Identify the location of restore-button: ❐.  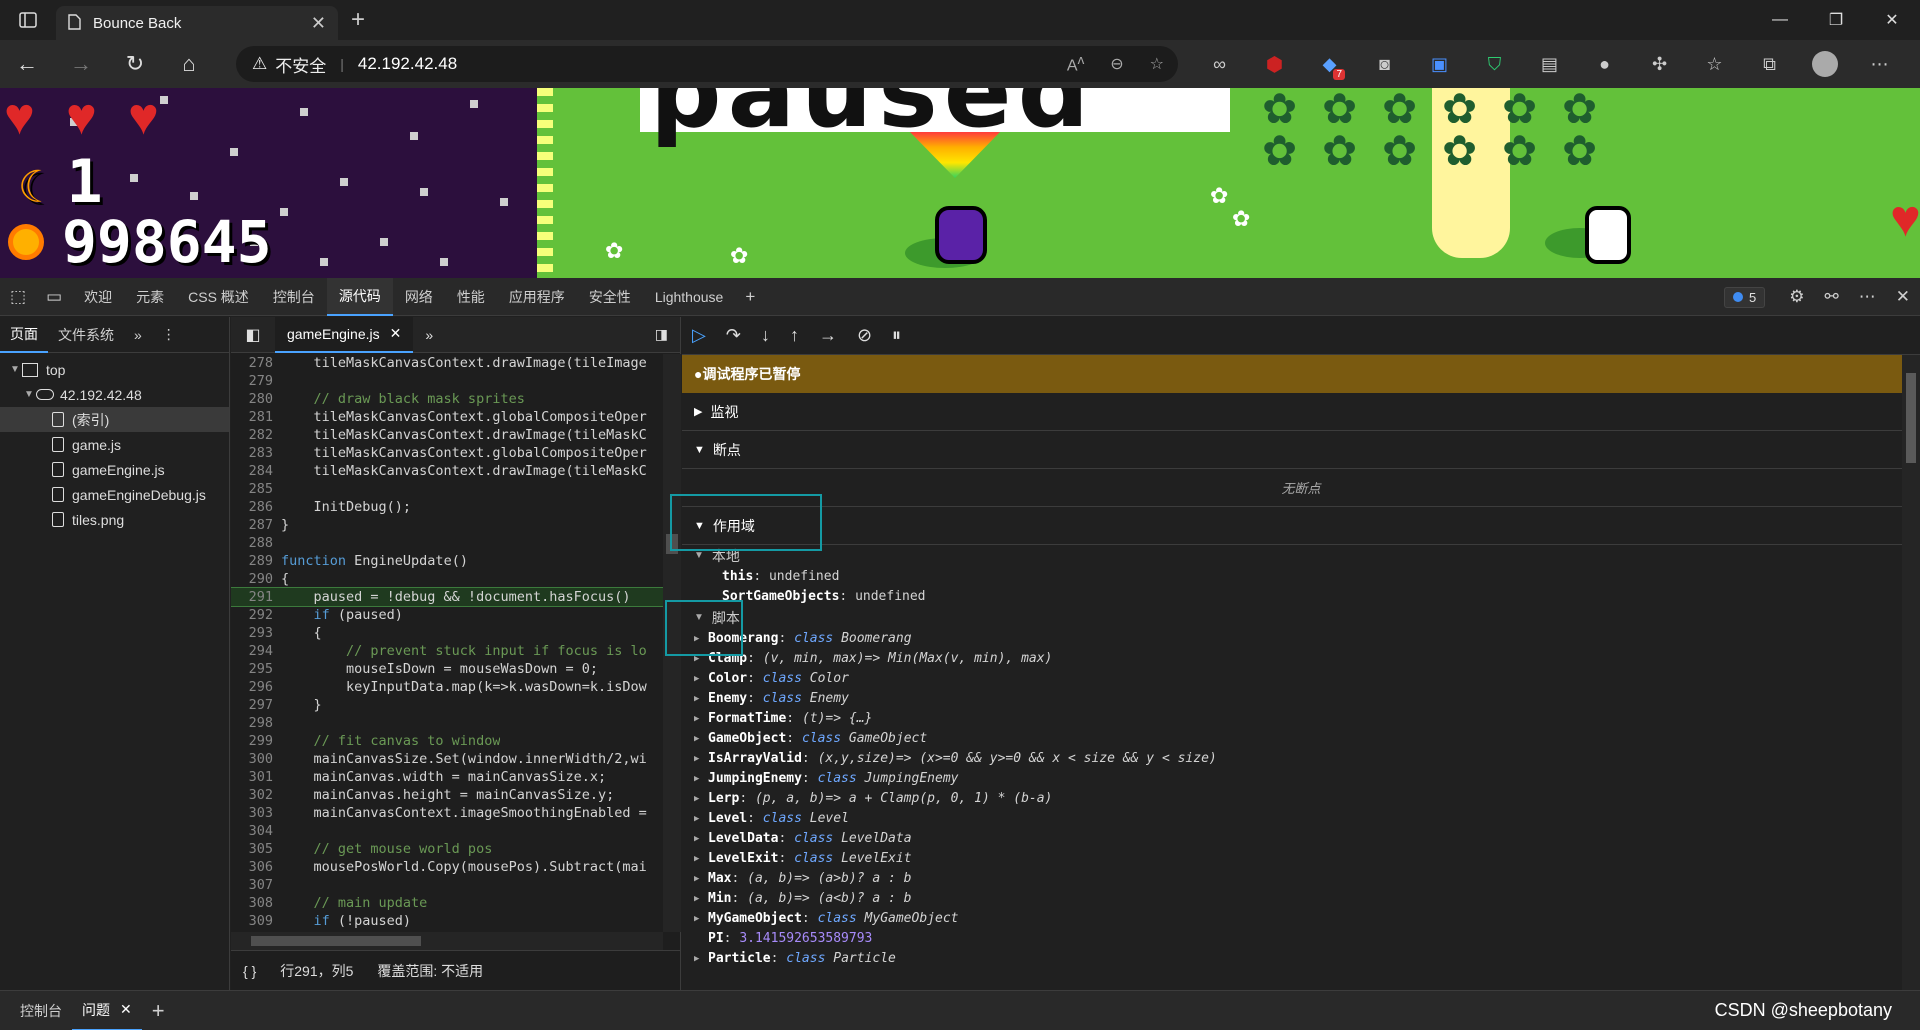
(1836, 20).